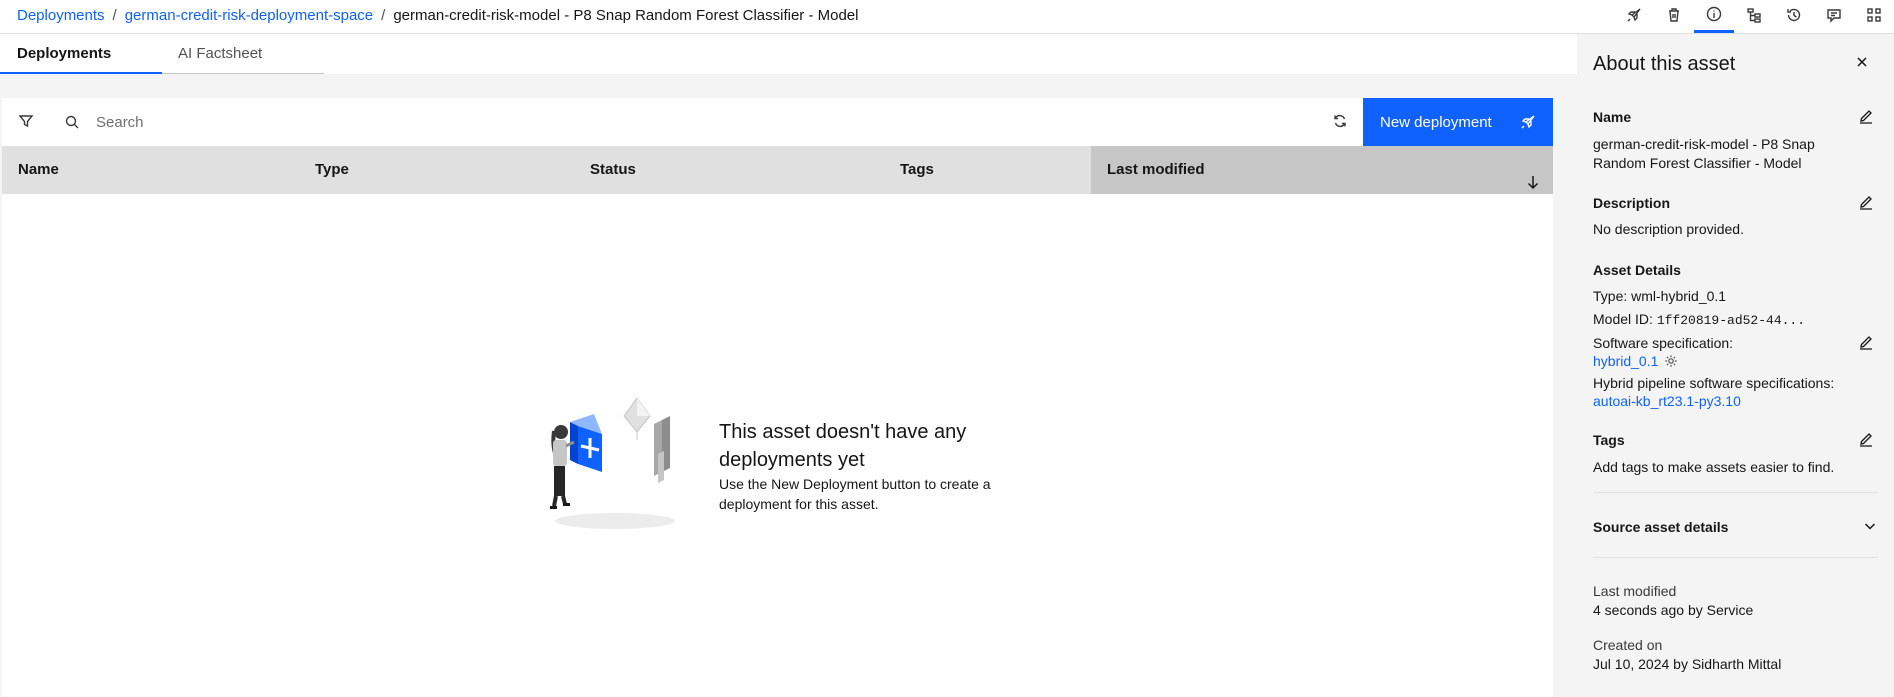  I want to click on apps-icon, so click(1874, 16).